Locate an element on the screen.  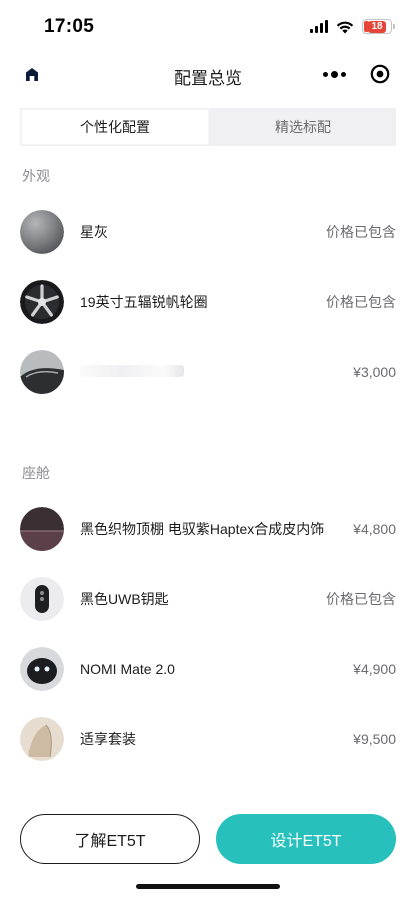
key-thumbnail is located at coordinates (42, 599).